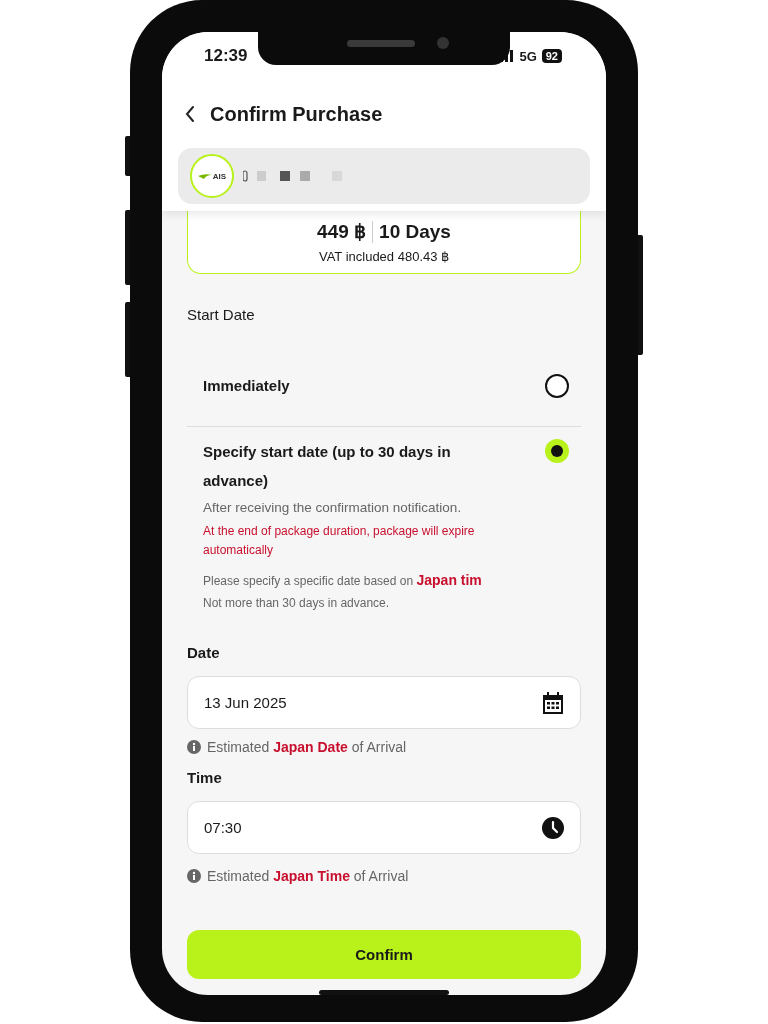 This screenshot has height=1024, width=768. I want to click on status-time: 12:39, so click(226, 56).